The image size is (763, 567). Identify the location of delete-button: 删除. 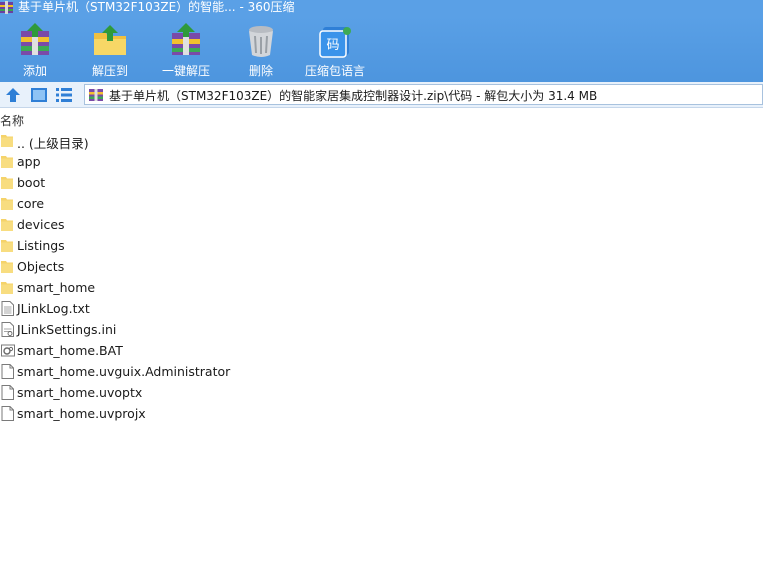
(261, 49).